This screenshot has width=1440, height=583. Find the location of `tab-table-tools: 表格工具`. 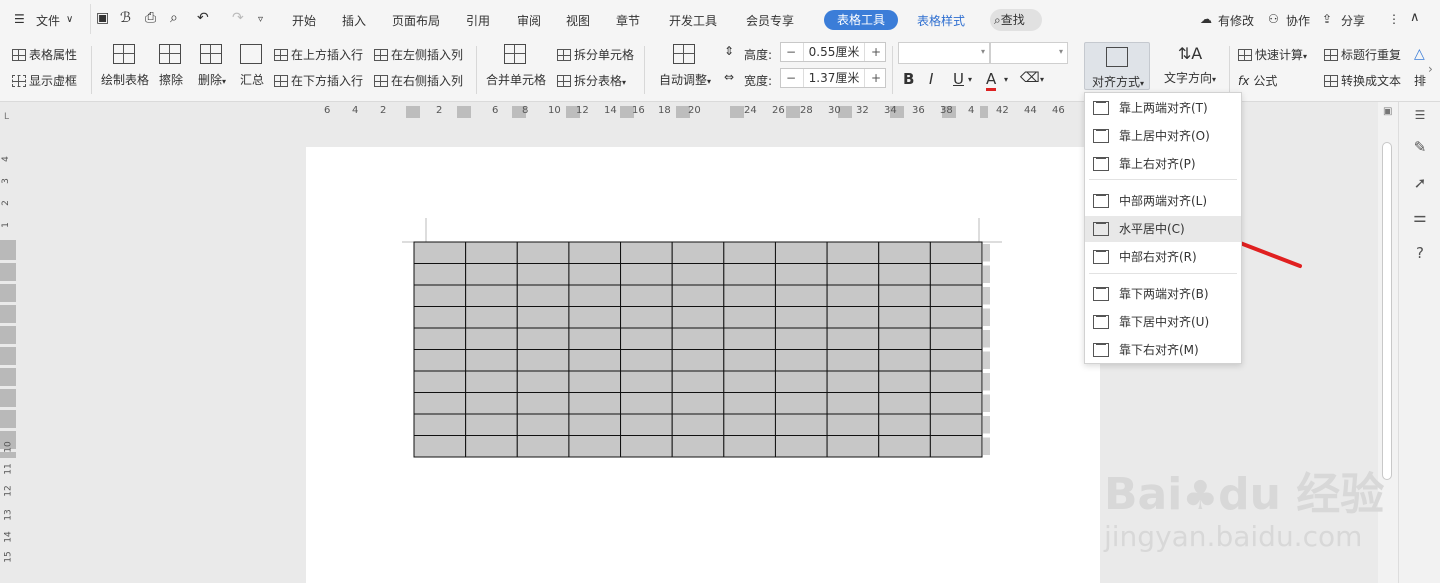

tab-table-tools: 表格工具 is located at coordinates (861, 20).